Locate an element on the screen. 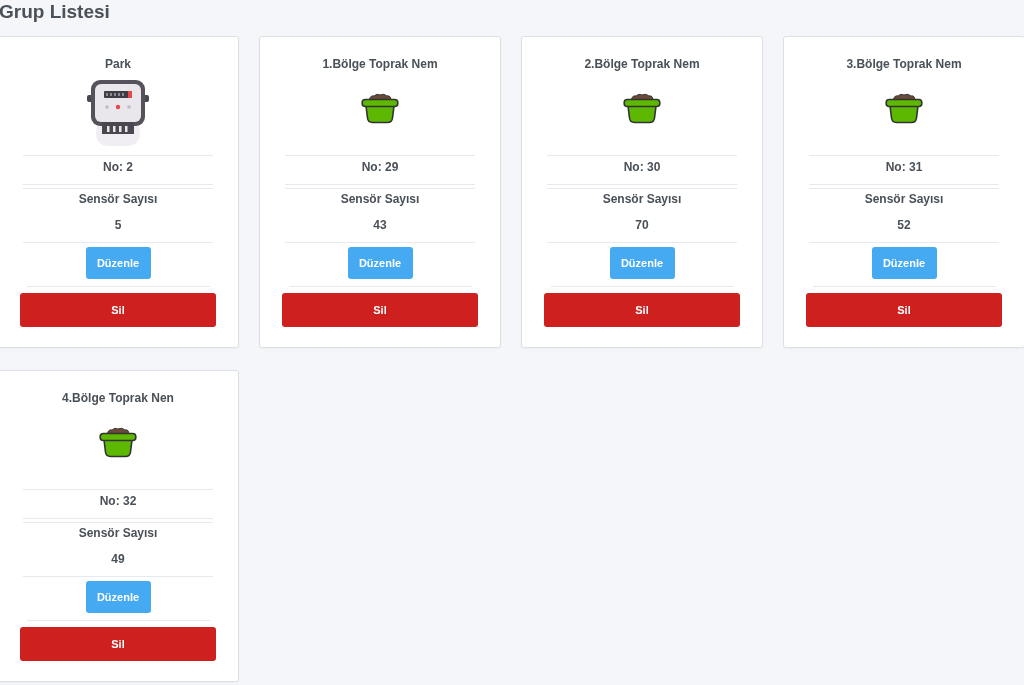 This screenshot has width=1024, height=685. sensor-count: 70 is located at coordinates (642, 225).